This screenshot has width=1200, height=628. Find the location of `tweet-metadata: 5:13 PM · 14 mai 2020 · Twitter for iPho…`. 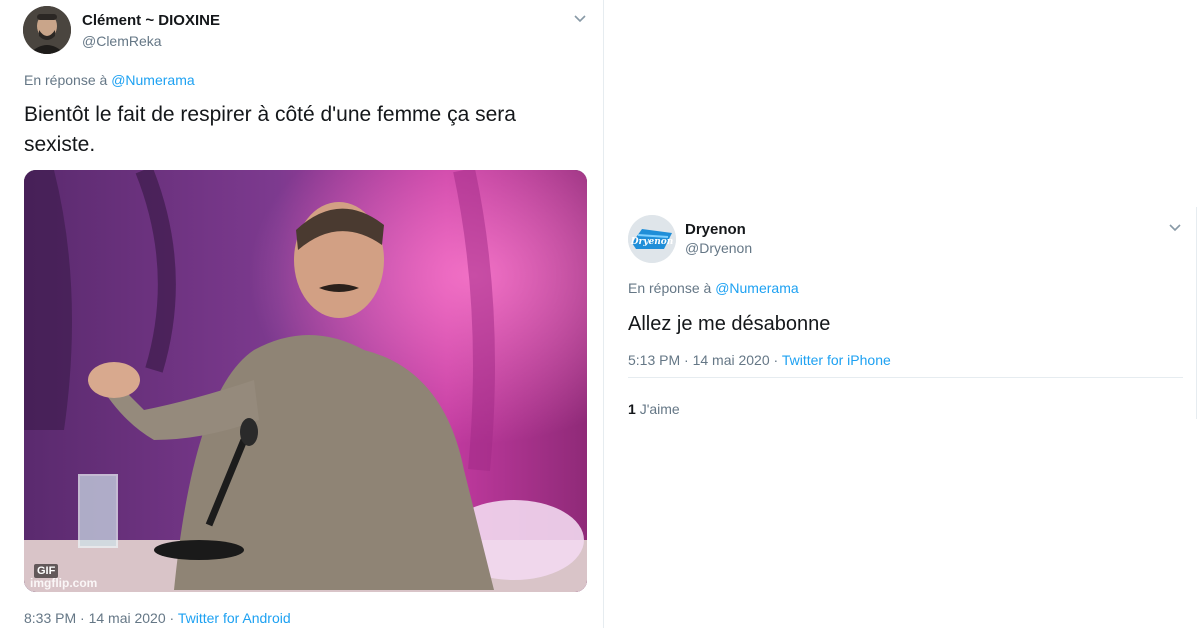

tweet-metadata: 5:13 PM · 14 mai 2020 · Twitter for iPho… is located at coordinates (759, 360).